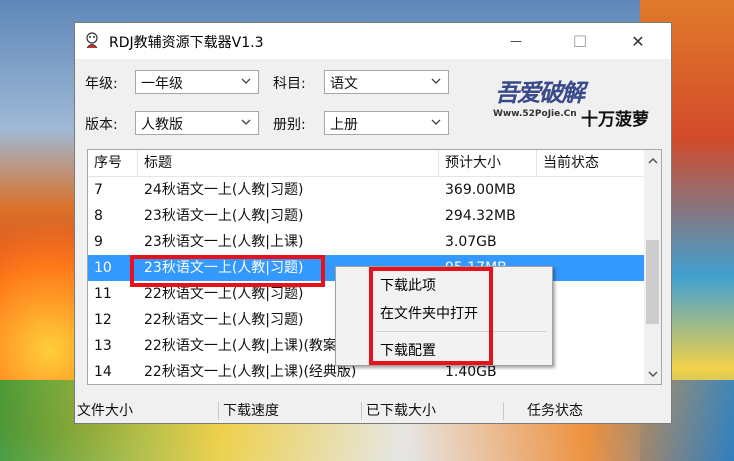 The height and width of the screenshot is (461, 734). What do you see at coordinates (224, 242) in the screenshot?
I see `row-title: 23秋语文一上(人教|上课)` at bounding box center [224, 242].